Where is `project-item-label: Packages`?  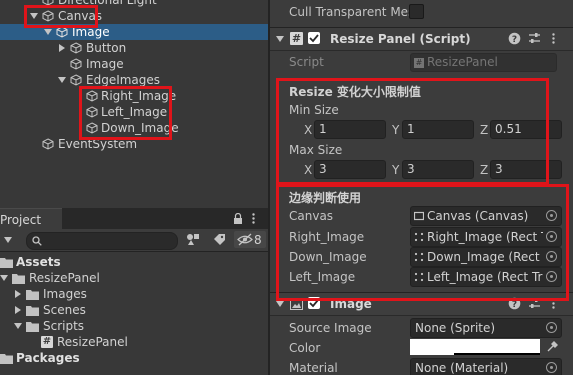 project-item-label: Packages is located at coordinates (48, 358).